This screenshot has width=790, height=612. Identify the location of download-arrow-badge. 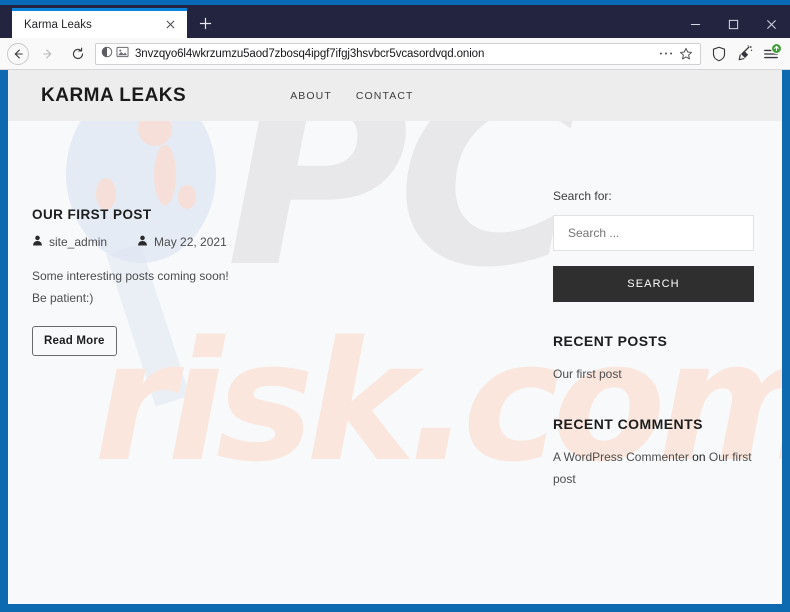
(776, 48).